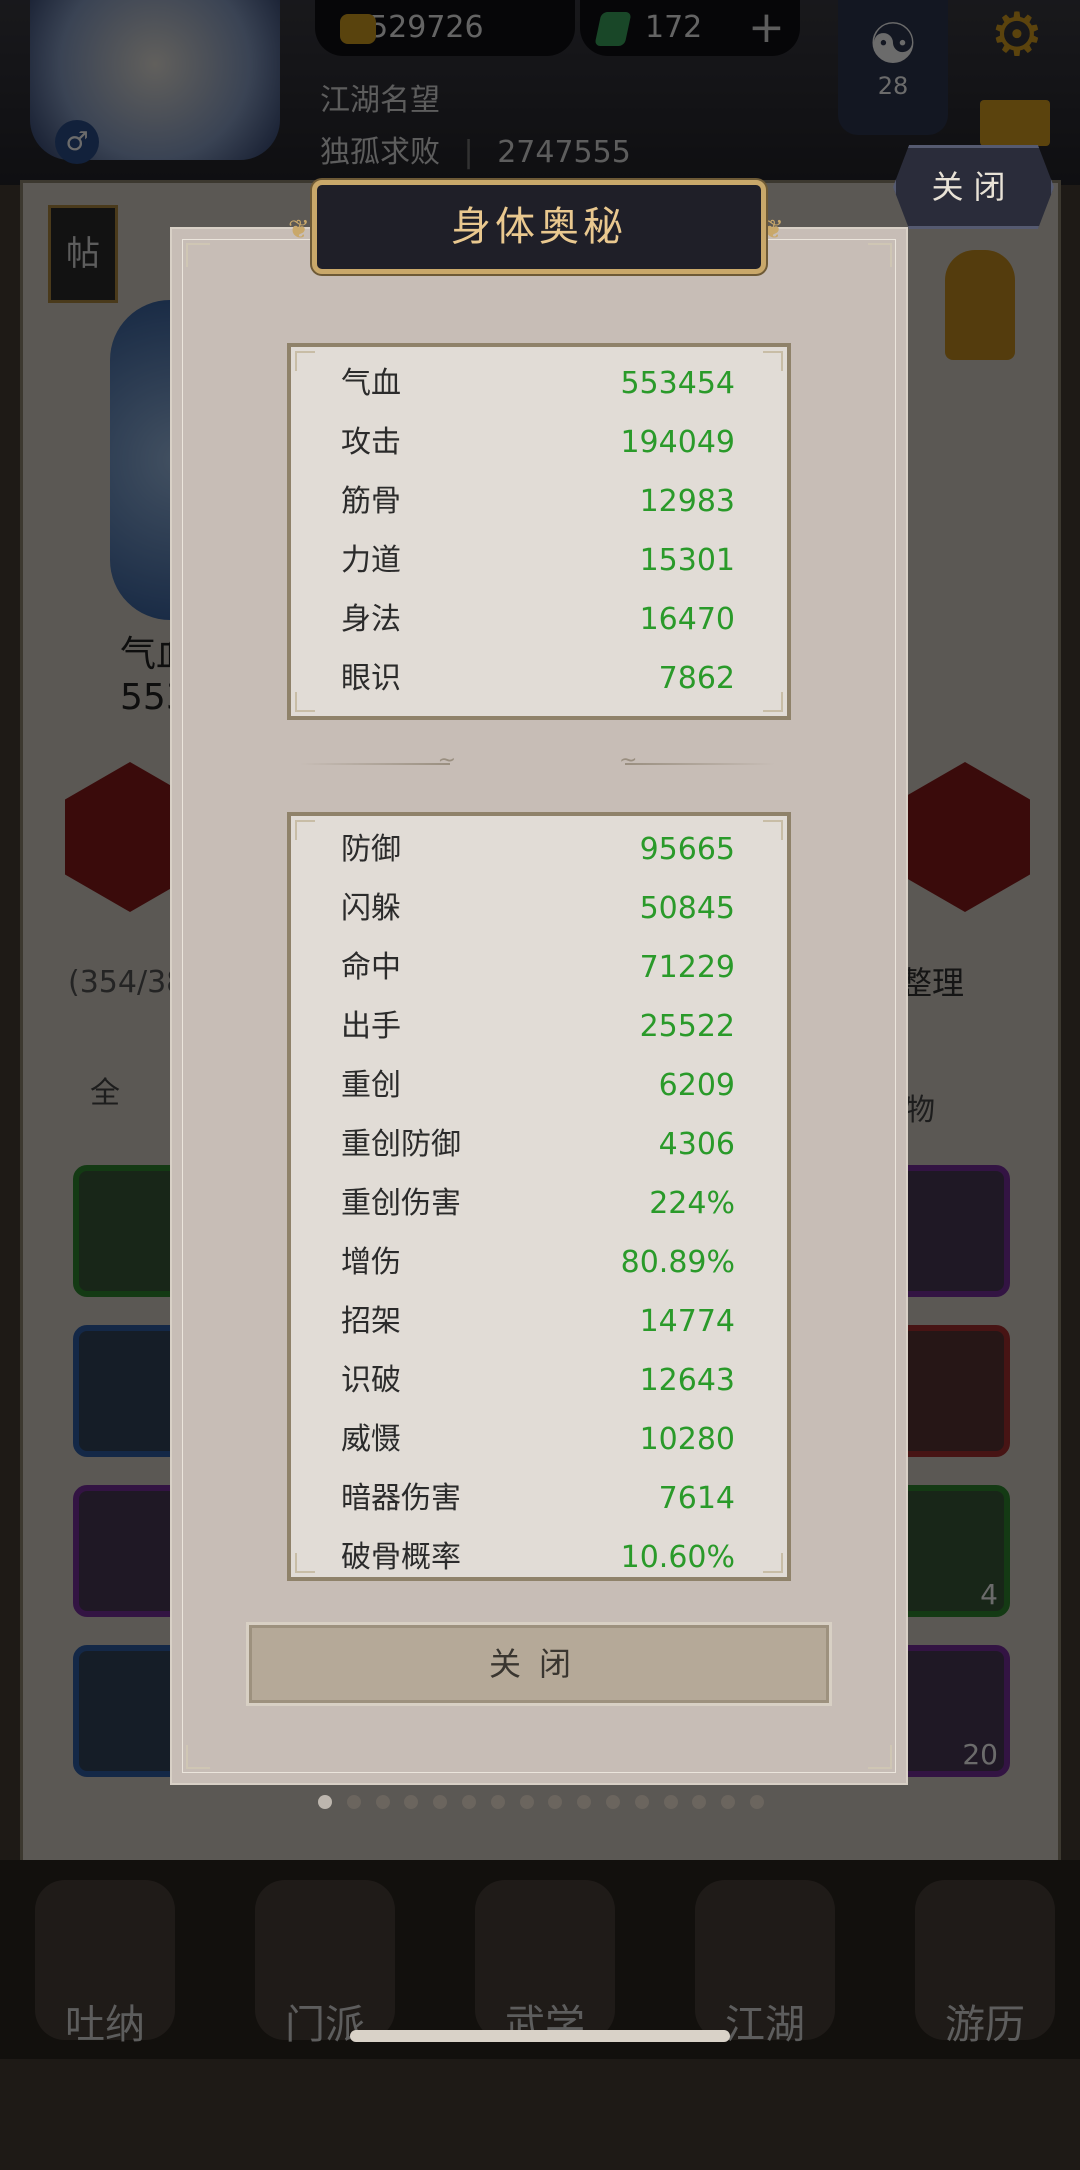 Image resolution: width=1080 pixels, height=2170 pixels. What do you see at coordinates (371, 501) in the screenshot?
I see `stat-label: 筋骨` at bounding box center [371, 501].